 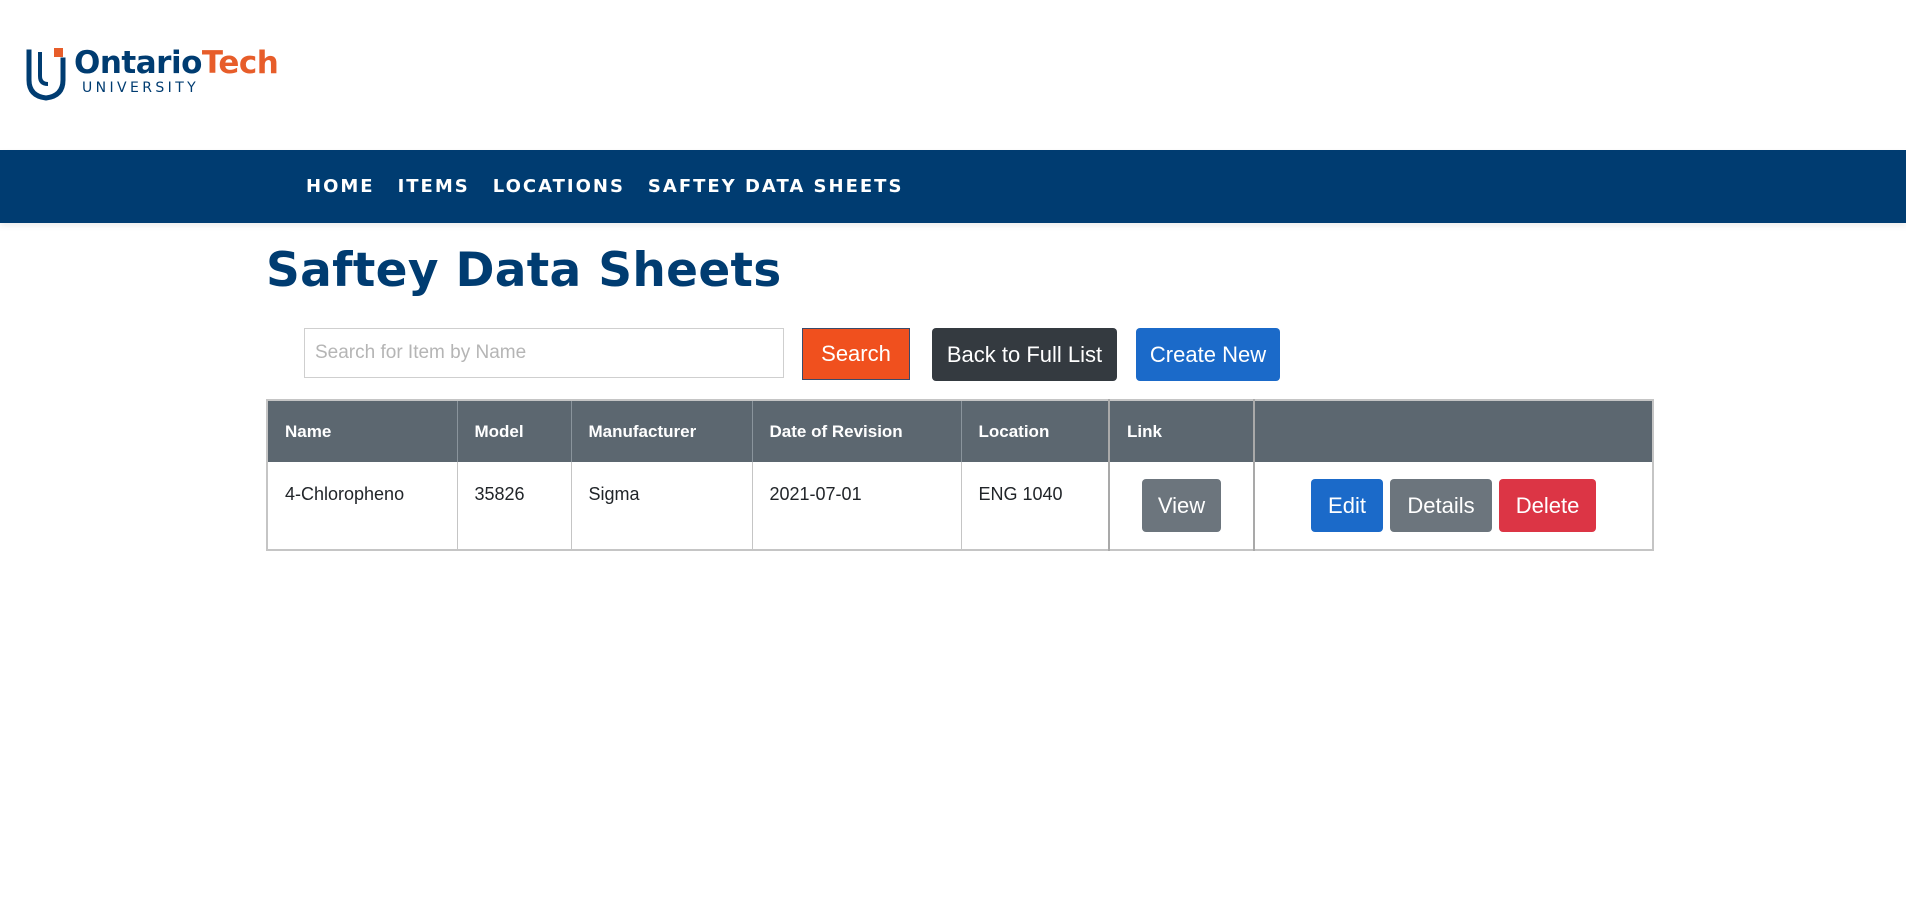 I want to click on nav-item-items: ITEMS, so click(x=434, y=186).